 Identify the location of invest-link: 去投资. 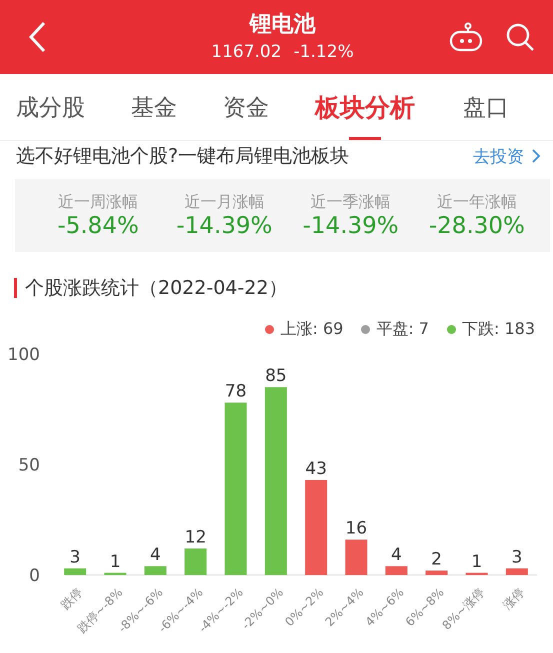
(507, 156).